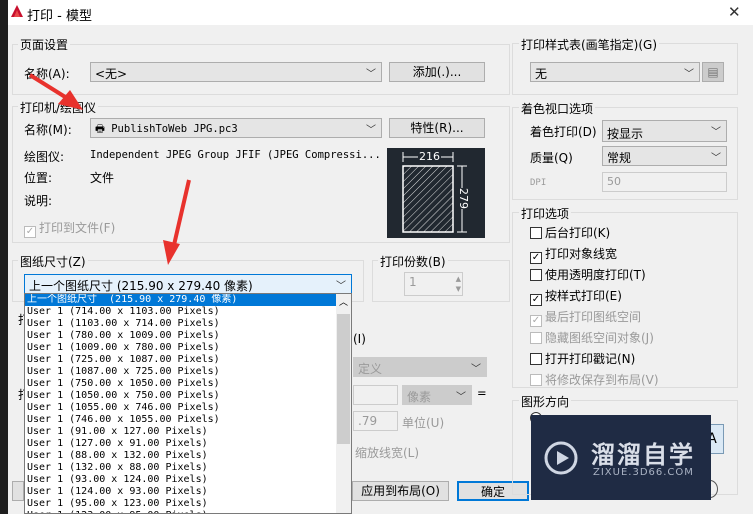 The image size is (753, 514). I want to click on scrollbar: ︿, so click(343, 403).